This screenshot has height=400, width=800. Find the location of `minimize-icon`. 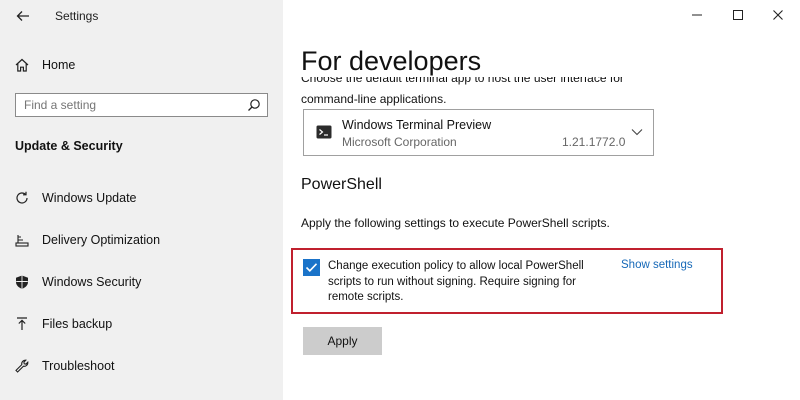

minimize-icon is located at coordinates (697, 15).